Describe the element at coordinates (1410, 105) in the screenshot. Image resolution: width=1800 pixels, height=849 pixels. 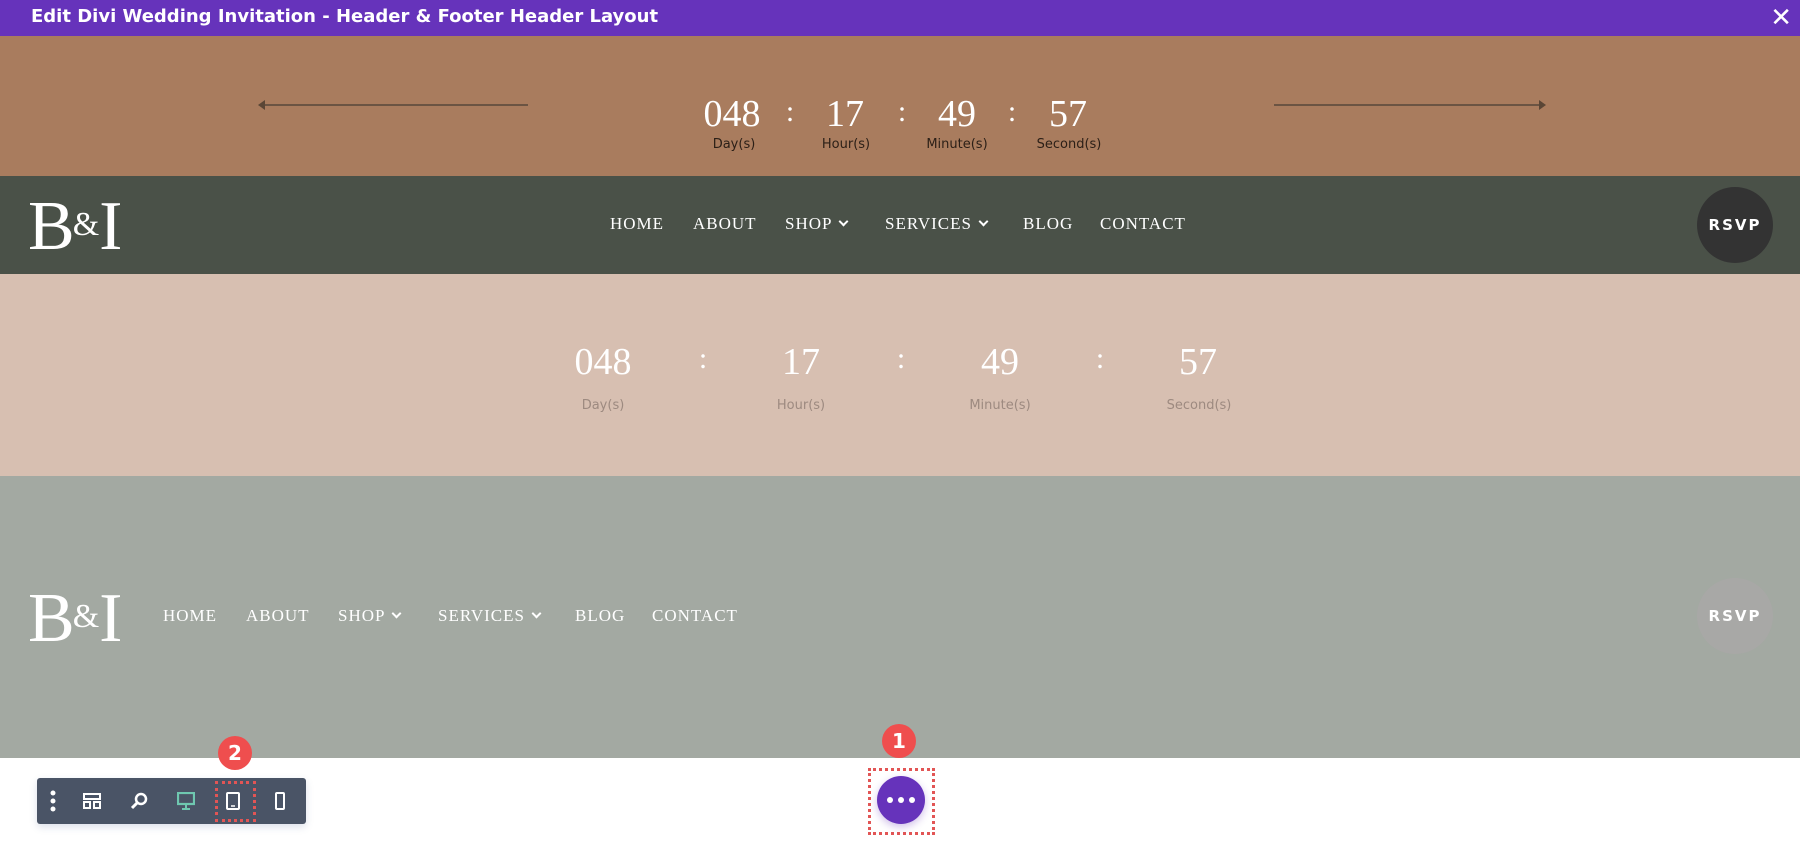
I see `arrow-right-decoration` at that location.